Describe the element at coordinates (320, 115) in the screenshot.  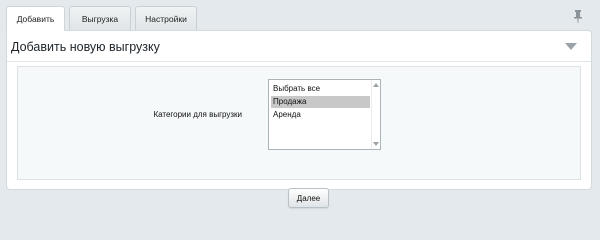
I see `option-rent: Аренда` at that location.